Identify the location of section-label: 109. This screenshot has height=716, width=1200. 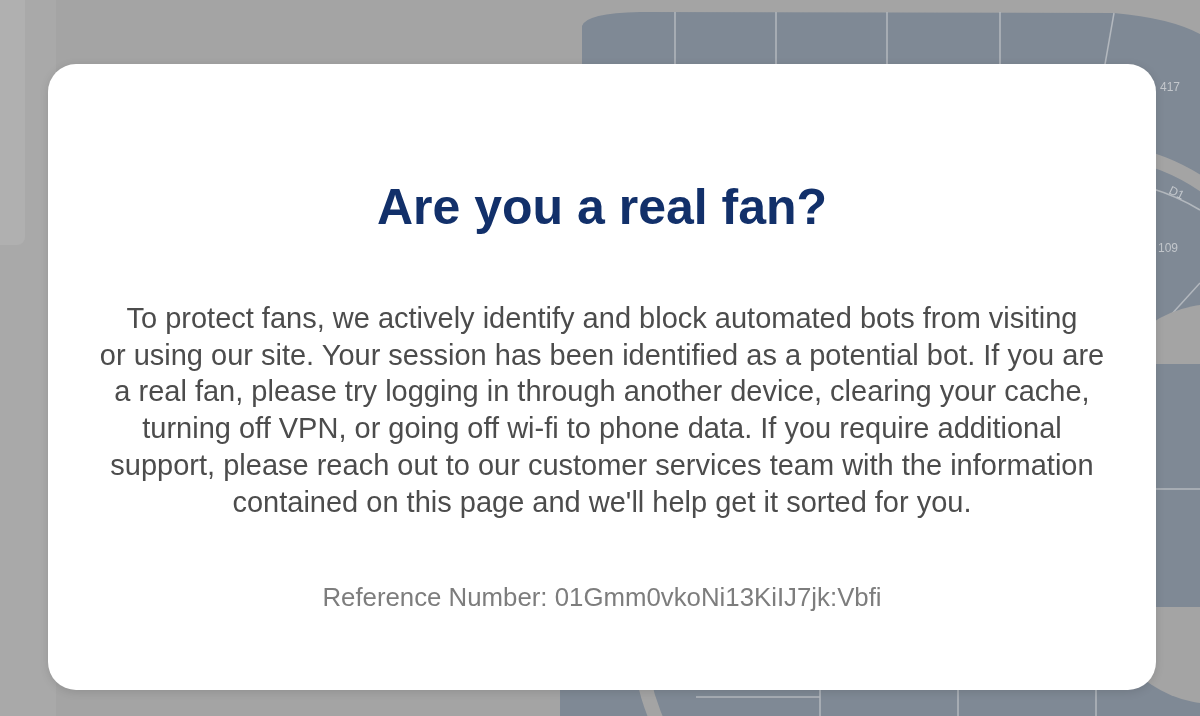
(1168, 248).